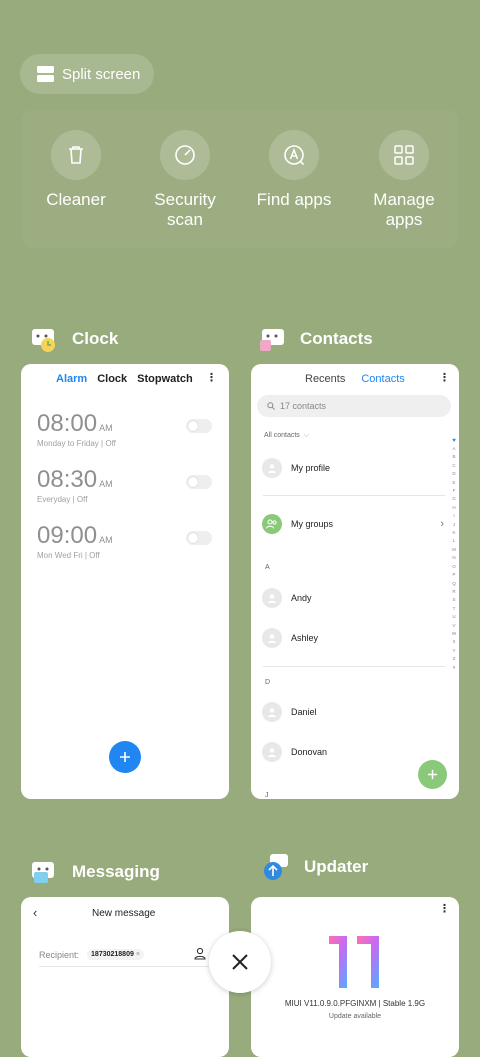 This screenshot has height=1057, width=480. I want to click on alarm-repeat: Everyday, so click(54, 499).